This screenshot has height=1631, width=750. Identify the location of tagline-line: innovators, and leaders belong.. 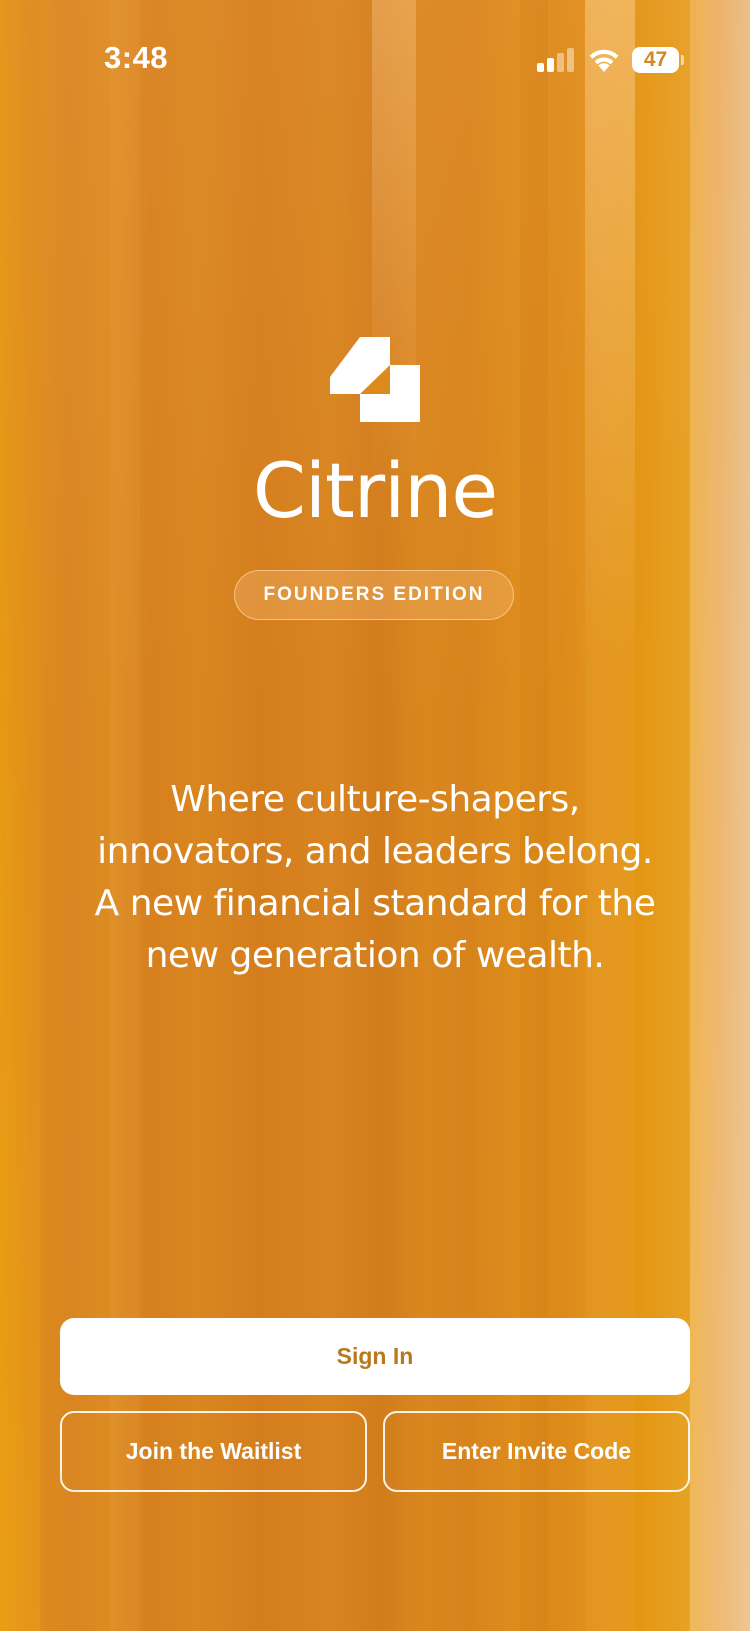
(375, 851).